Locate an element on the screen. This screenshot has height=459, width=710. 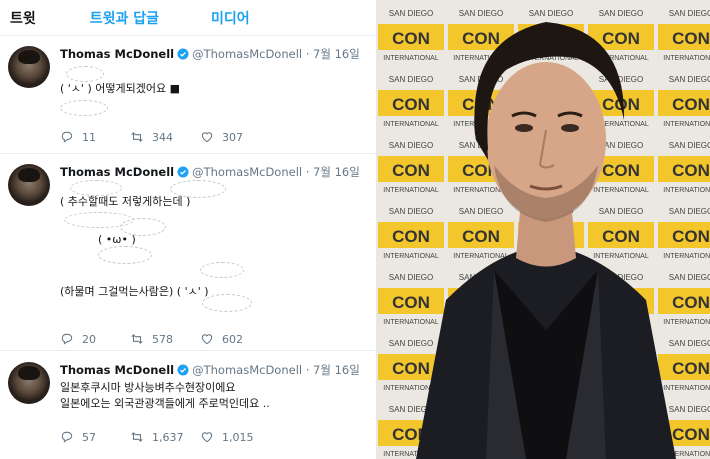
retweet-button: 344 is located at coordinates (165, 137).